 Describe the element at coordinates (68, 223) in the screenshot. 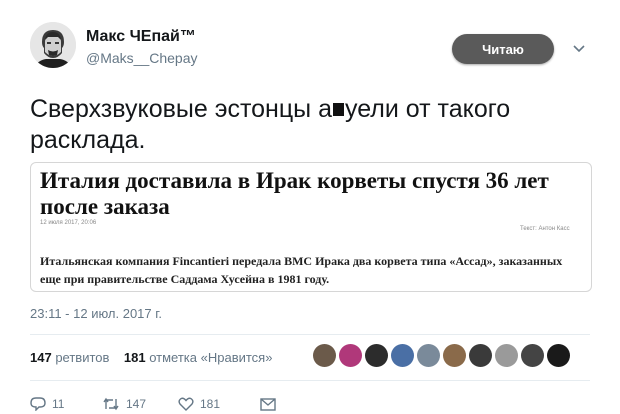

I see `article-date: 12 июля 2017, 20:06` at that location.